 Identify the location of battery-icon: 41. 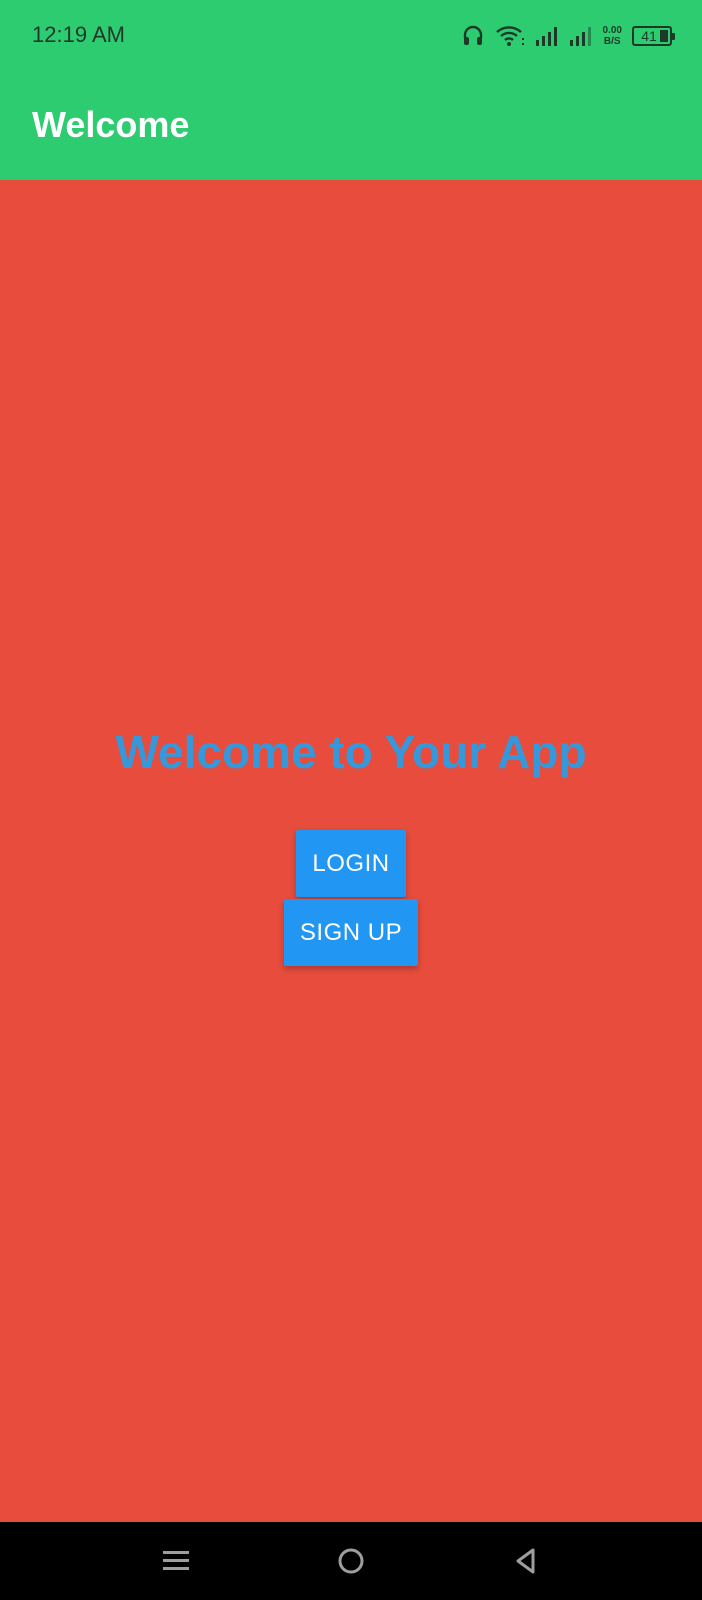
(653, 36).